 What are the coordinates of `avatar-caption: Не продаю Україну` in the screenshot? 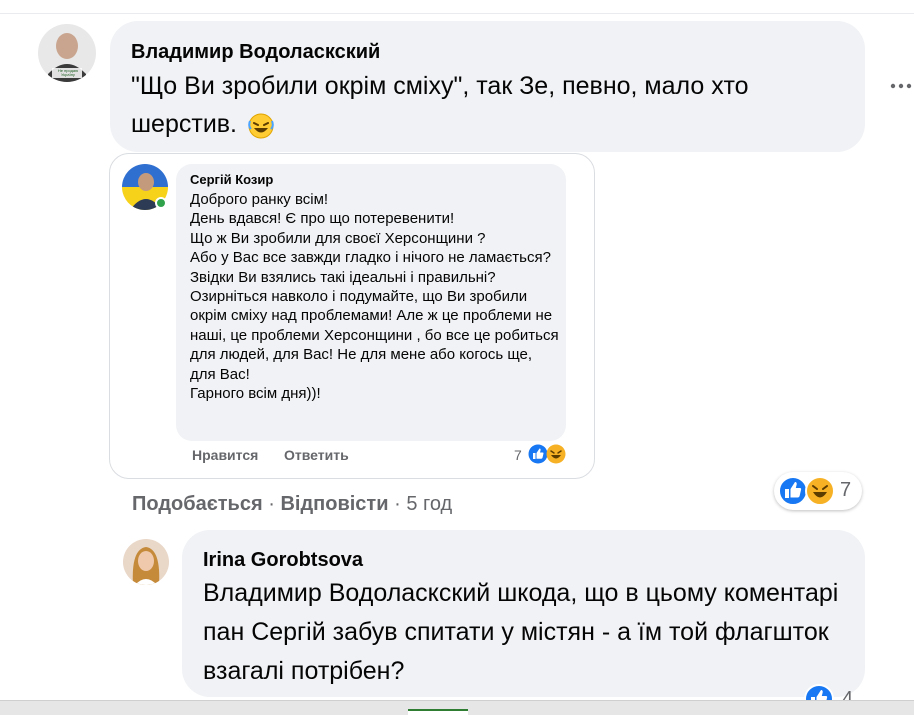 It's located at (68, 72).